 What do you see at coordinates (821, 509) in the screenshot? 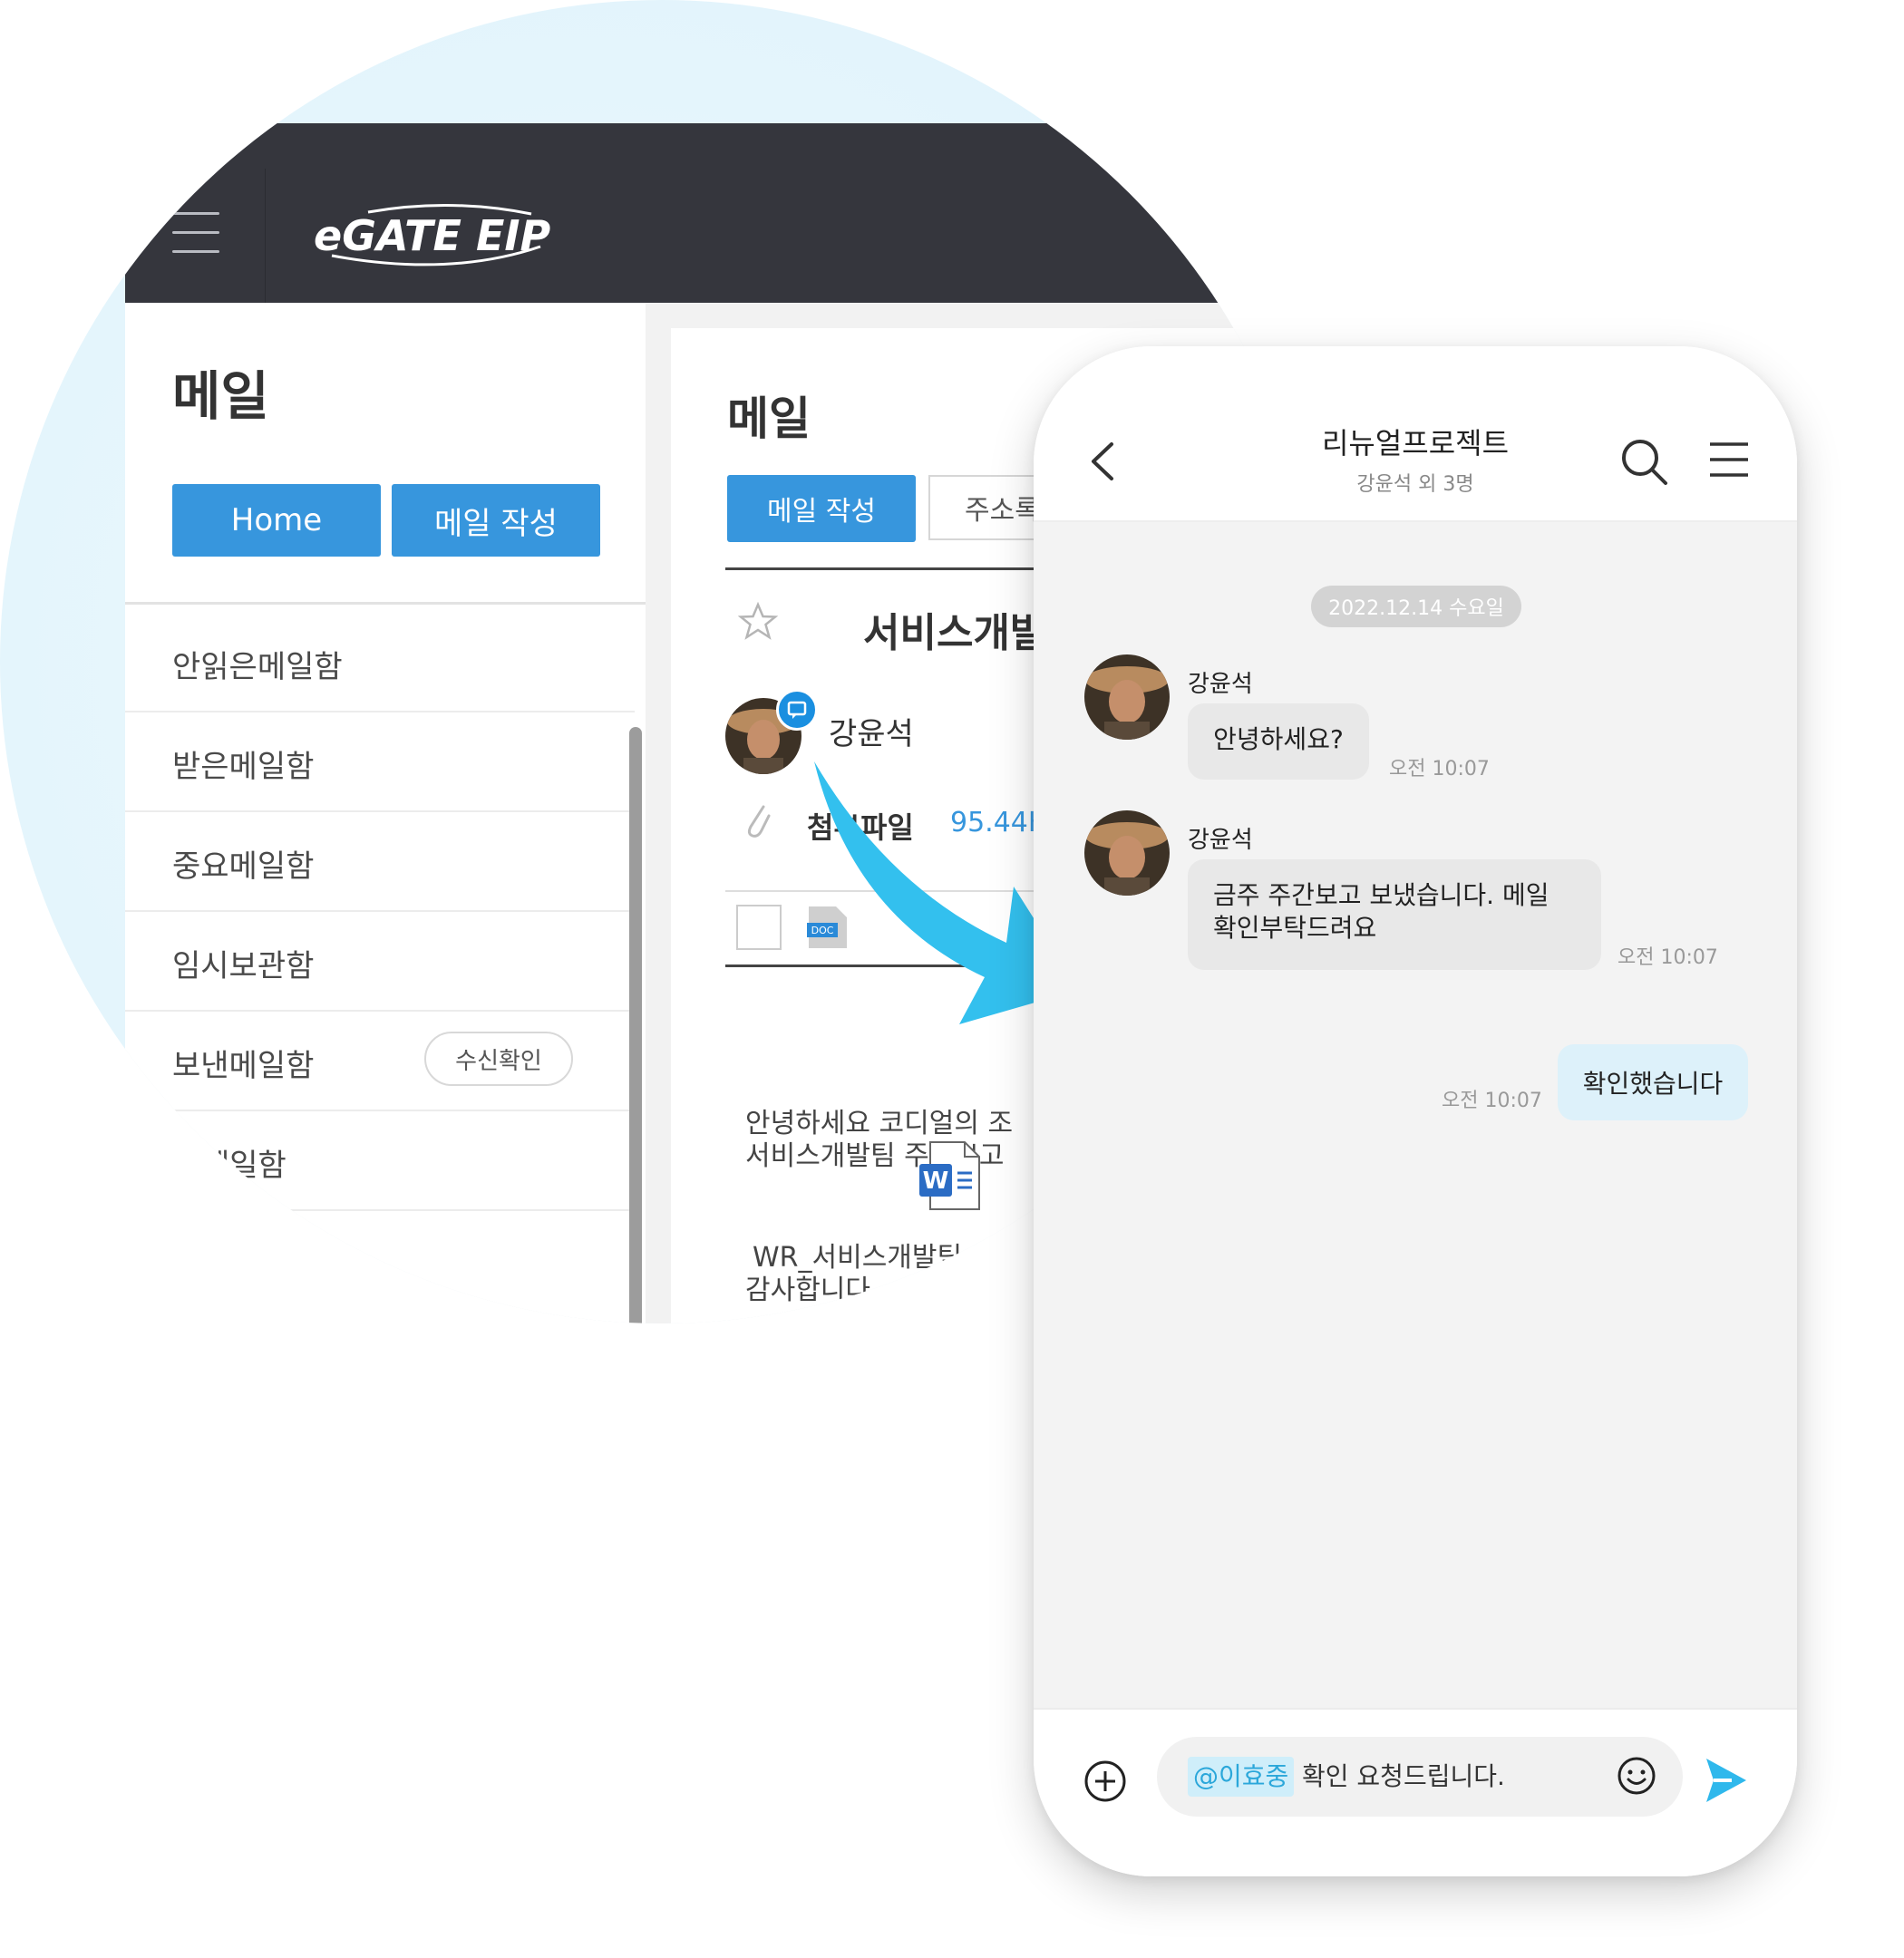
I see `compose-button: 메일 작성` at bounding box center [821, 509].